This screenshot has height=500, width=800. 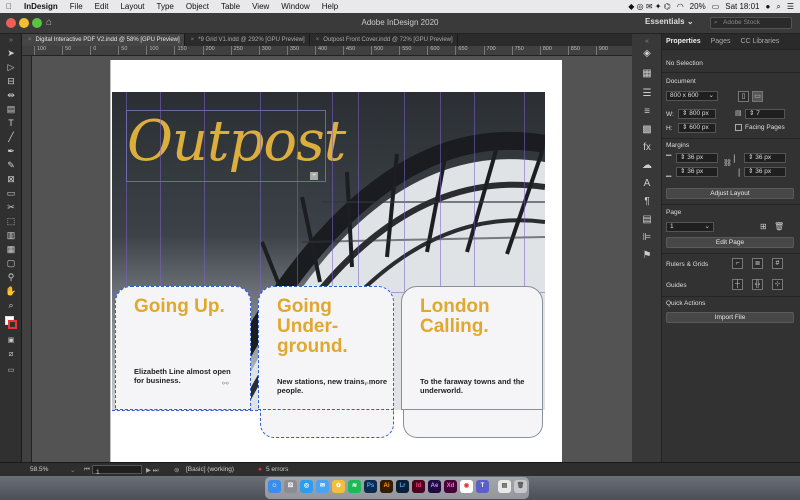 What do you see at coordinates (176, 470) in the screenshot?
I see `preflight-profile-icon: ⊚` at bounding box center [176, 470].